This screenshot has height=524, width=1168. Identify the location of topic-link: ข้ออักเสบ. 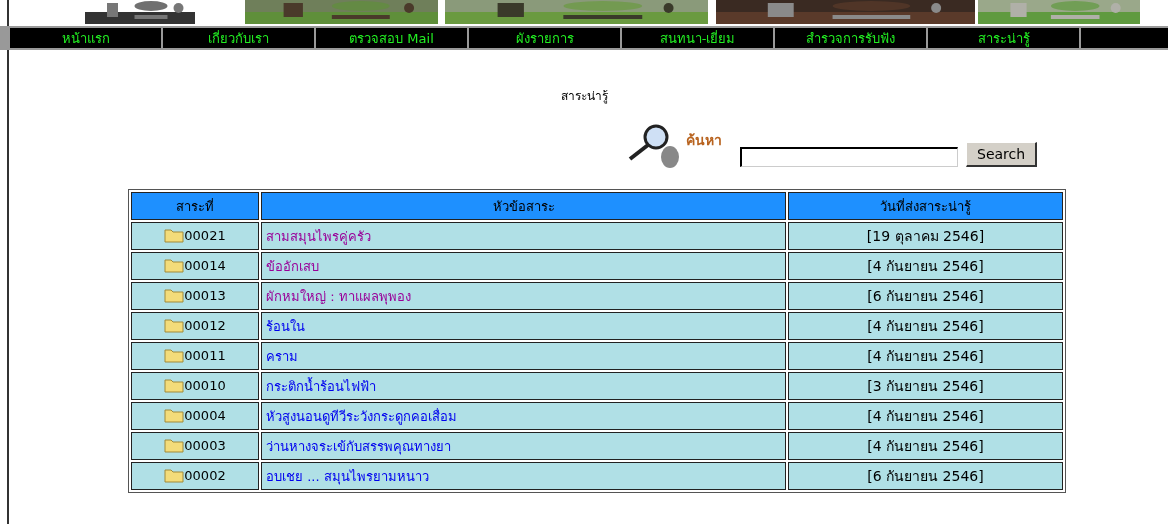
(292, 266).